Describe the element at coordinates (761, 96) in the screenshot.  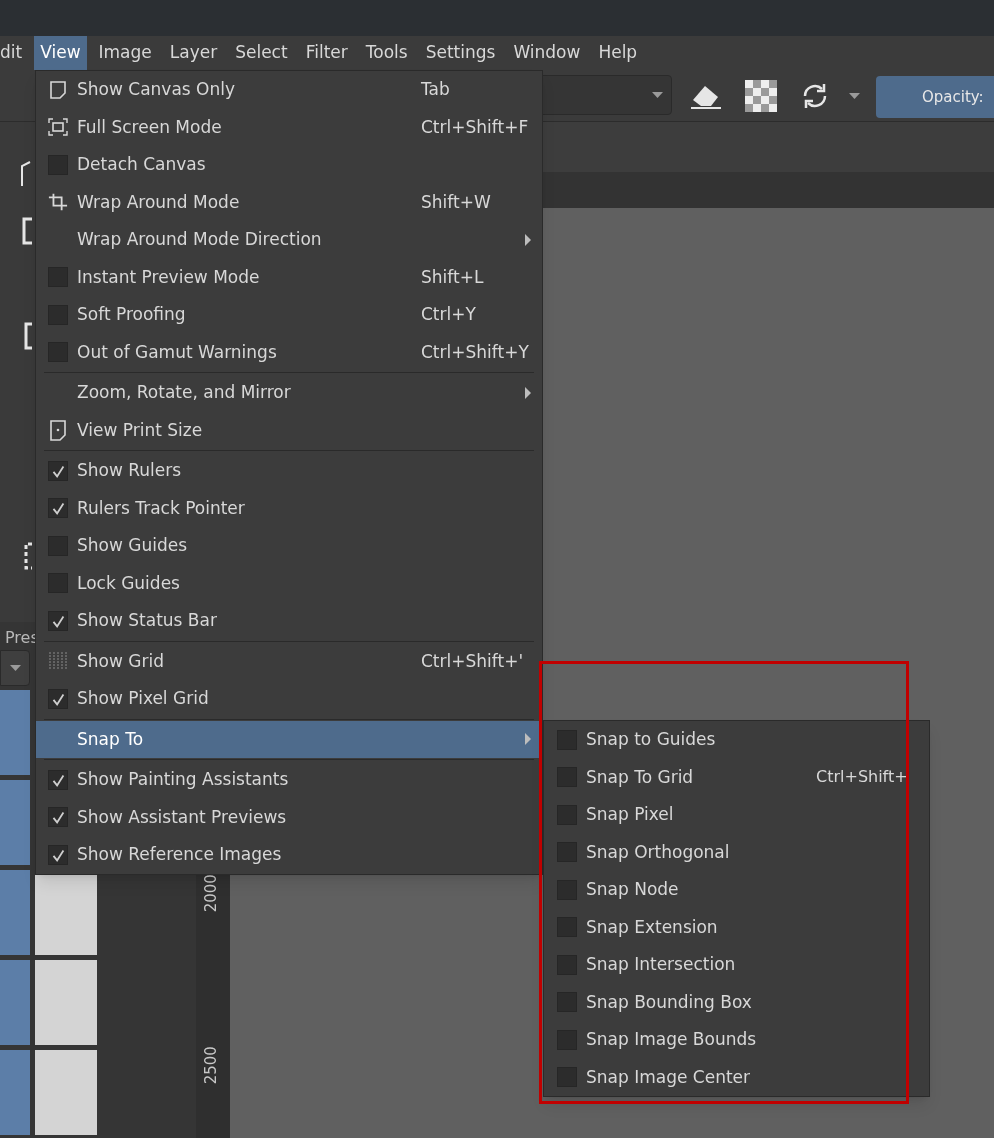
I see `checkerboard-icon` at that location.